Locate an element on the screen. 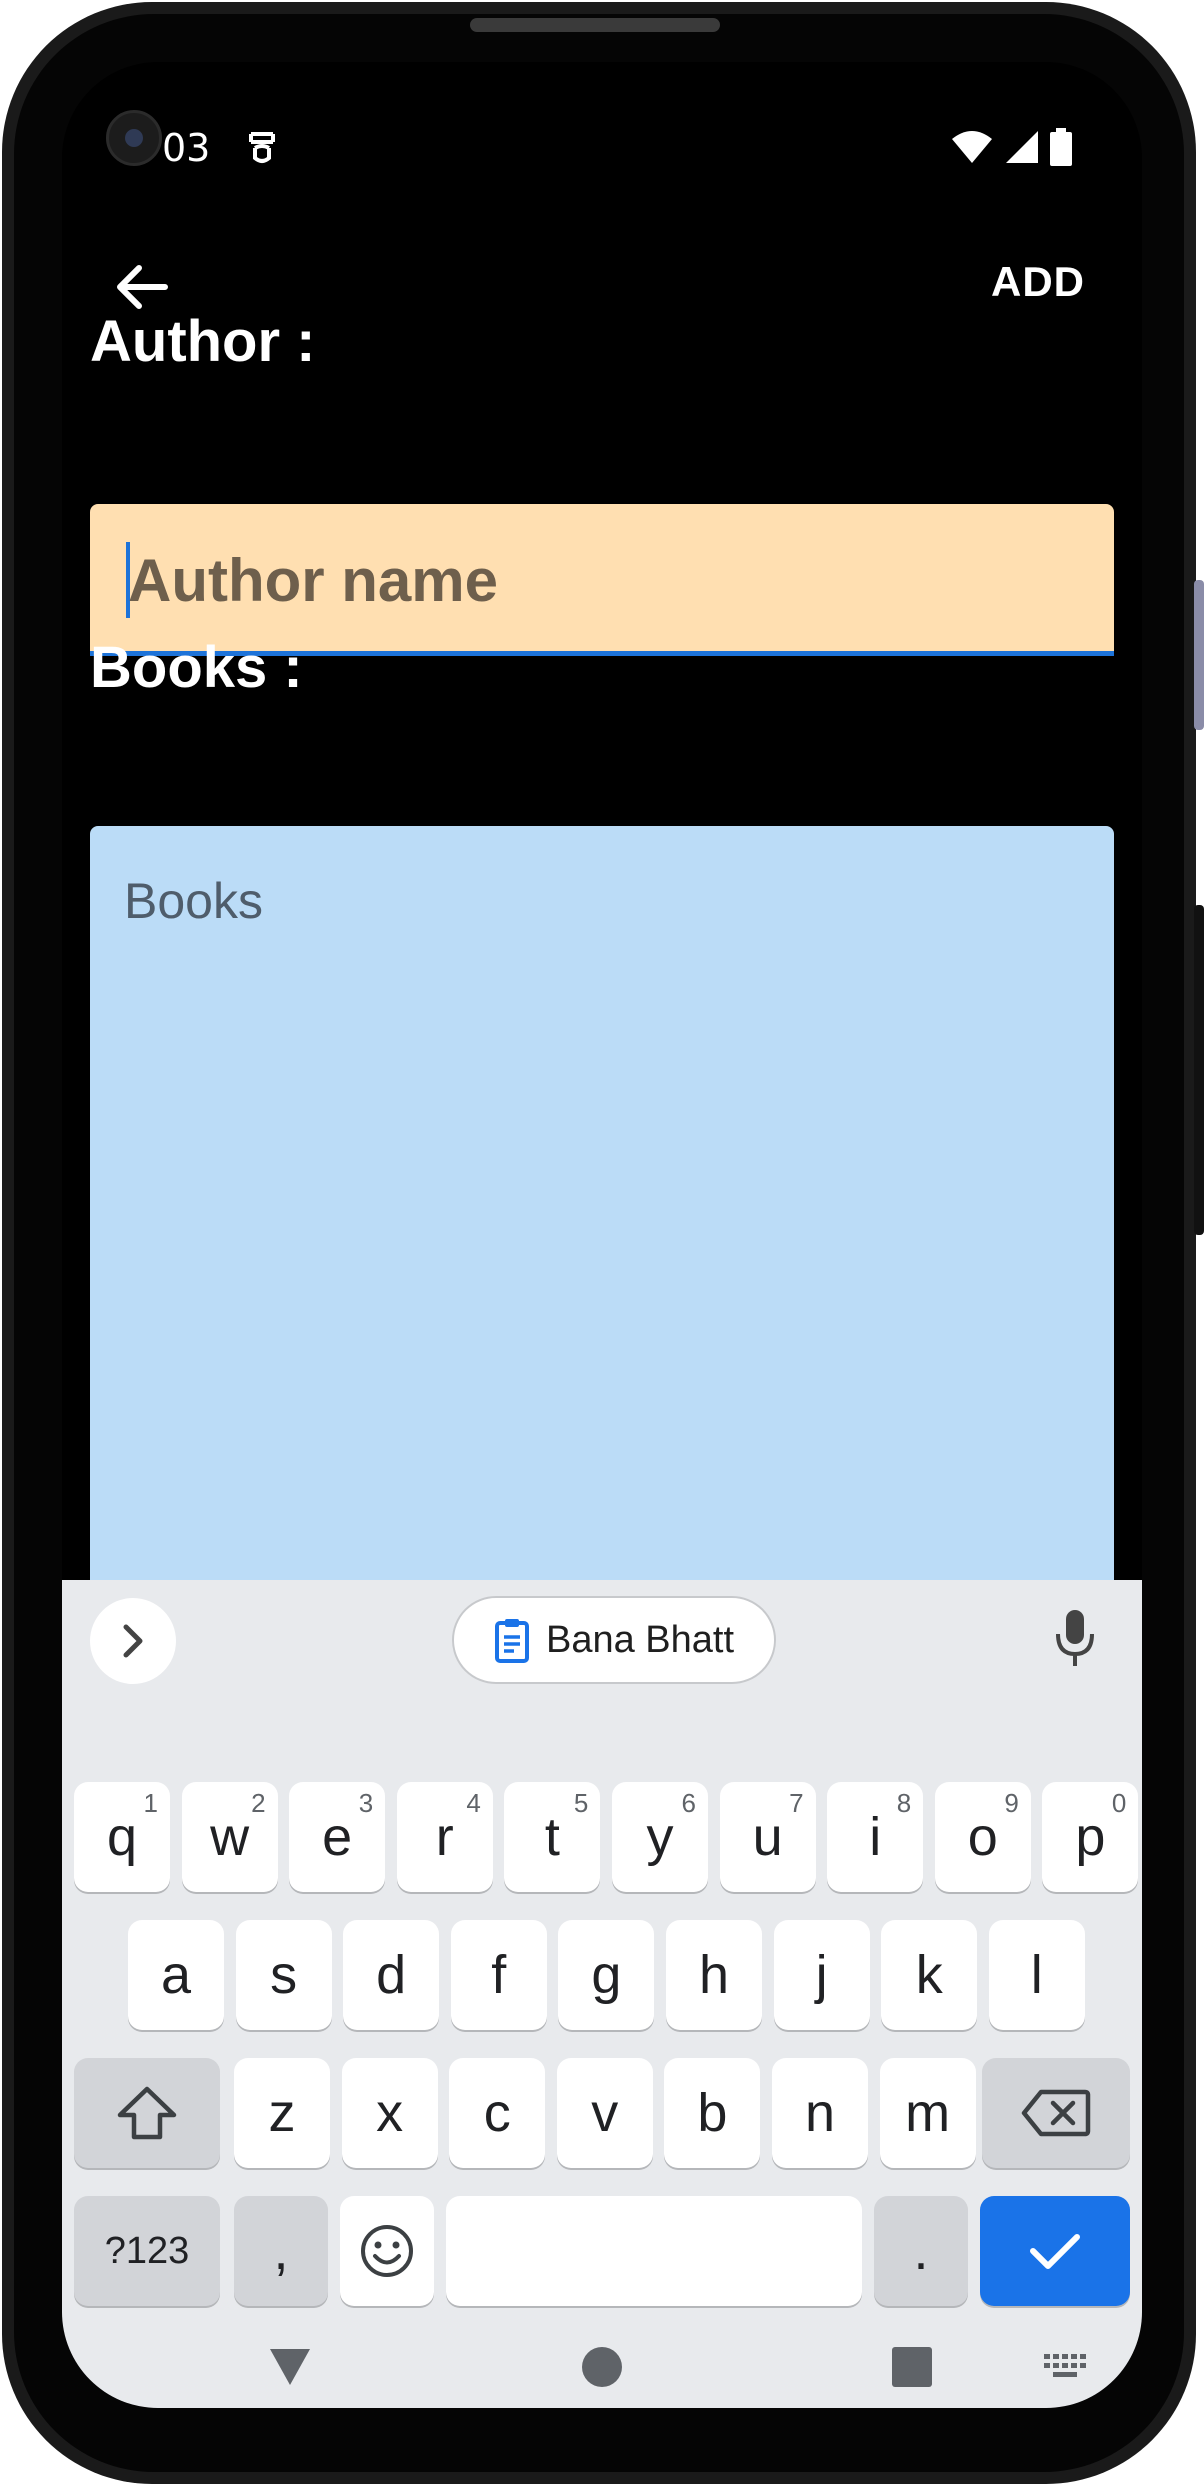 The height and width of the screenshot is (2491, 1204). key-m-label: m is located at coordinates (928, 2113).